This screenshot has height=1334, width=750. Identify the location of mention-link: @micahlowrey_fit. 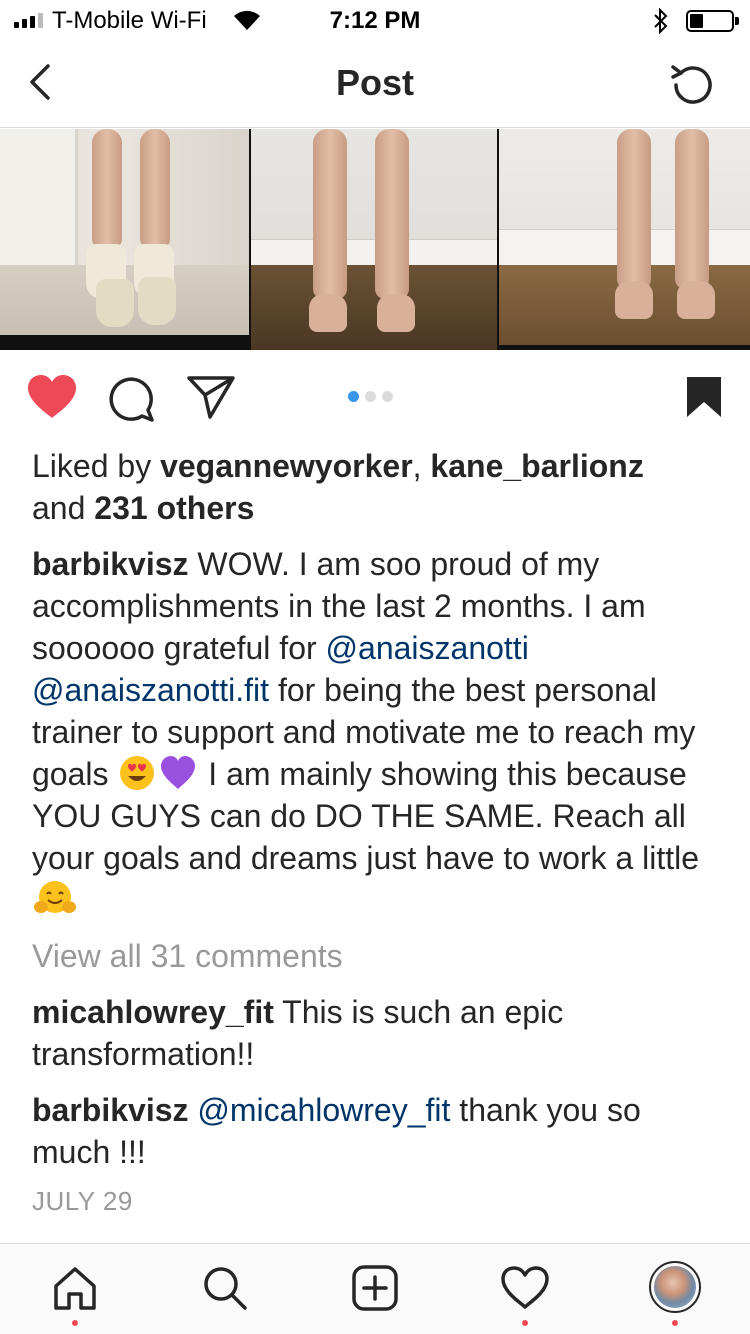
(323, 1110).